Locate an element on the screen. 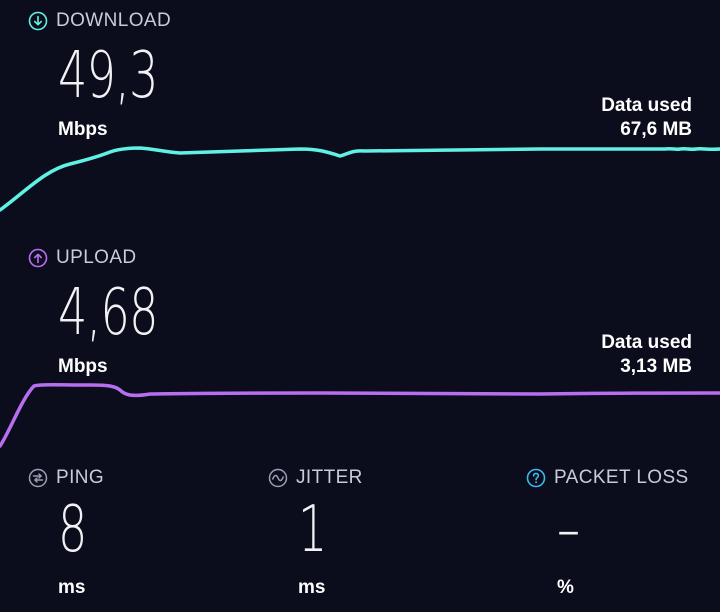 Image resolution: width=720 pixels, height=612 pixels. download-label: DOWNLOAD is located at coordinates (114, 20).